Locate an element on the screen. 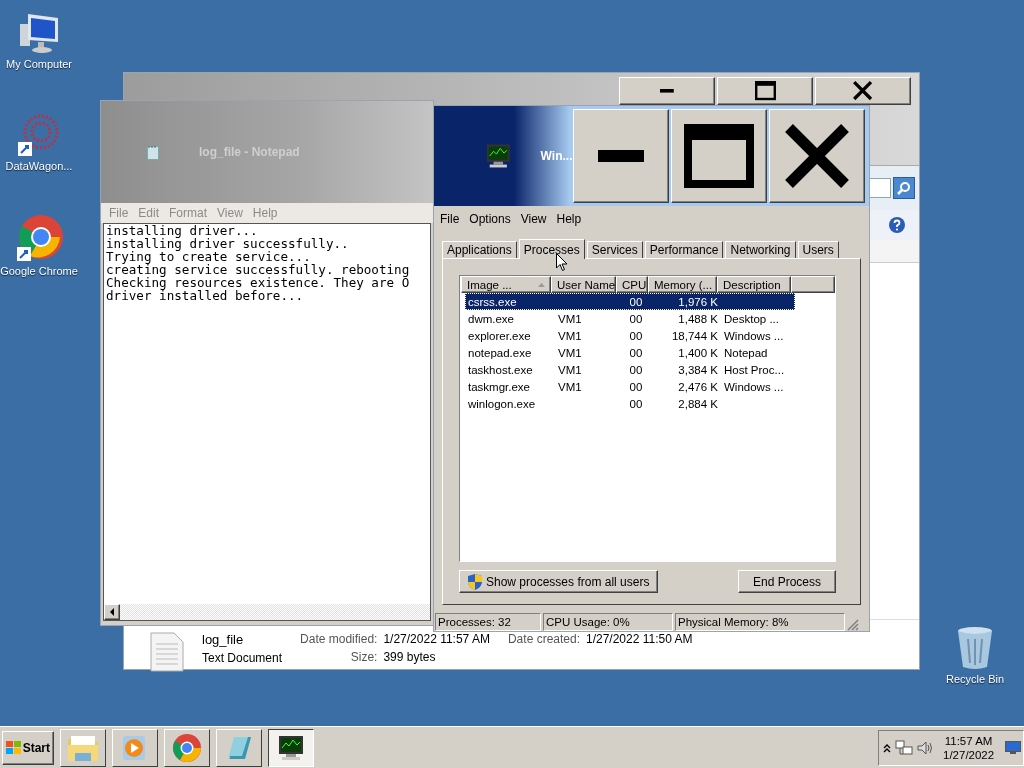  detail-label: Size: is located at coordinates (363, 657).